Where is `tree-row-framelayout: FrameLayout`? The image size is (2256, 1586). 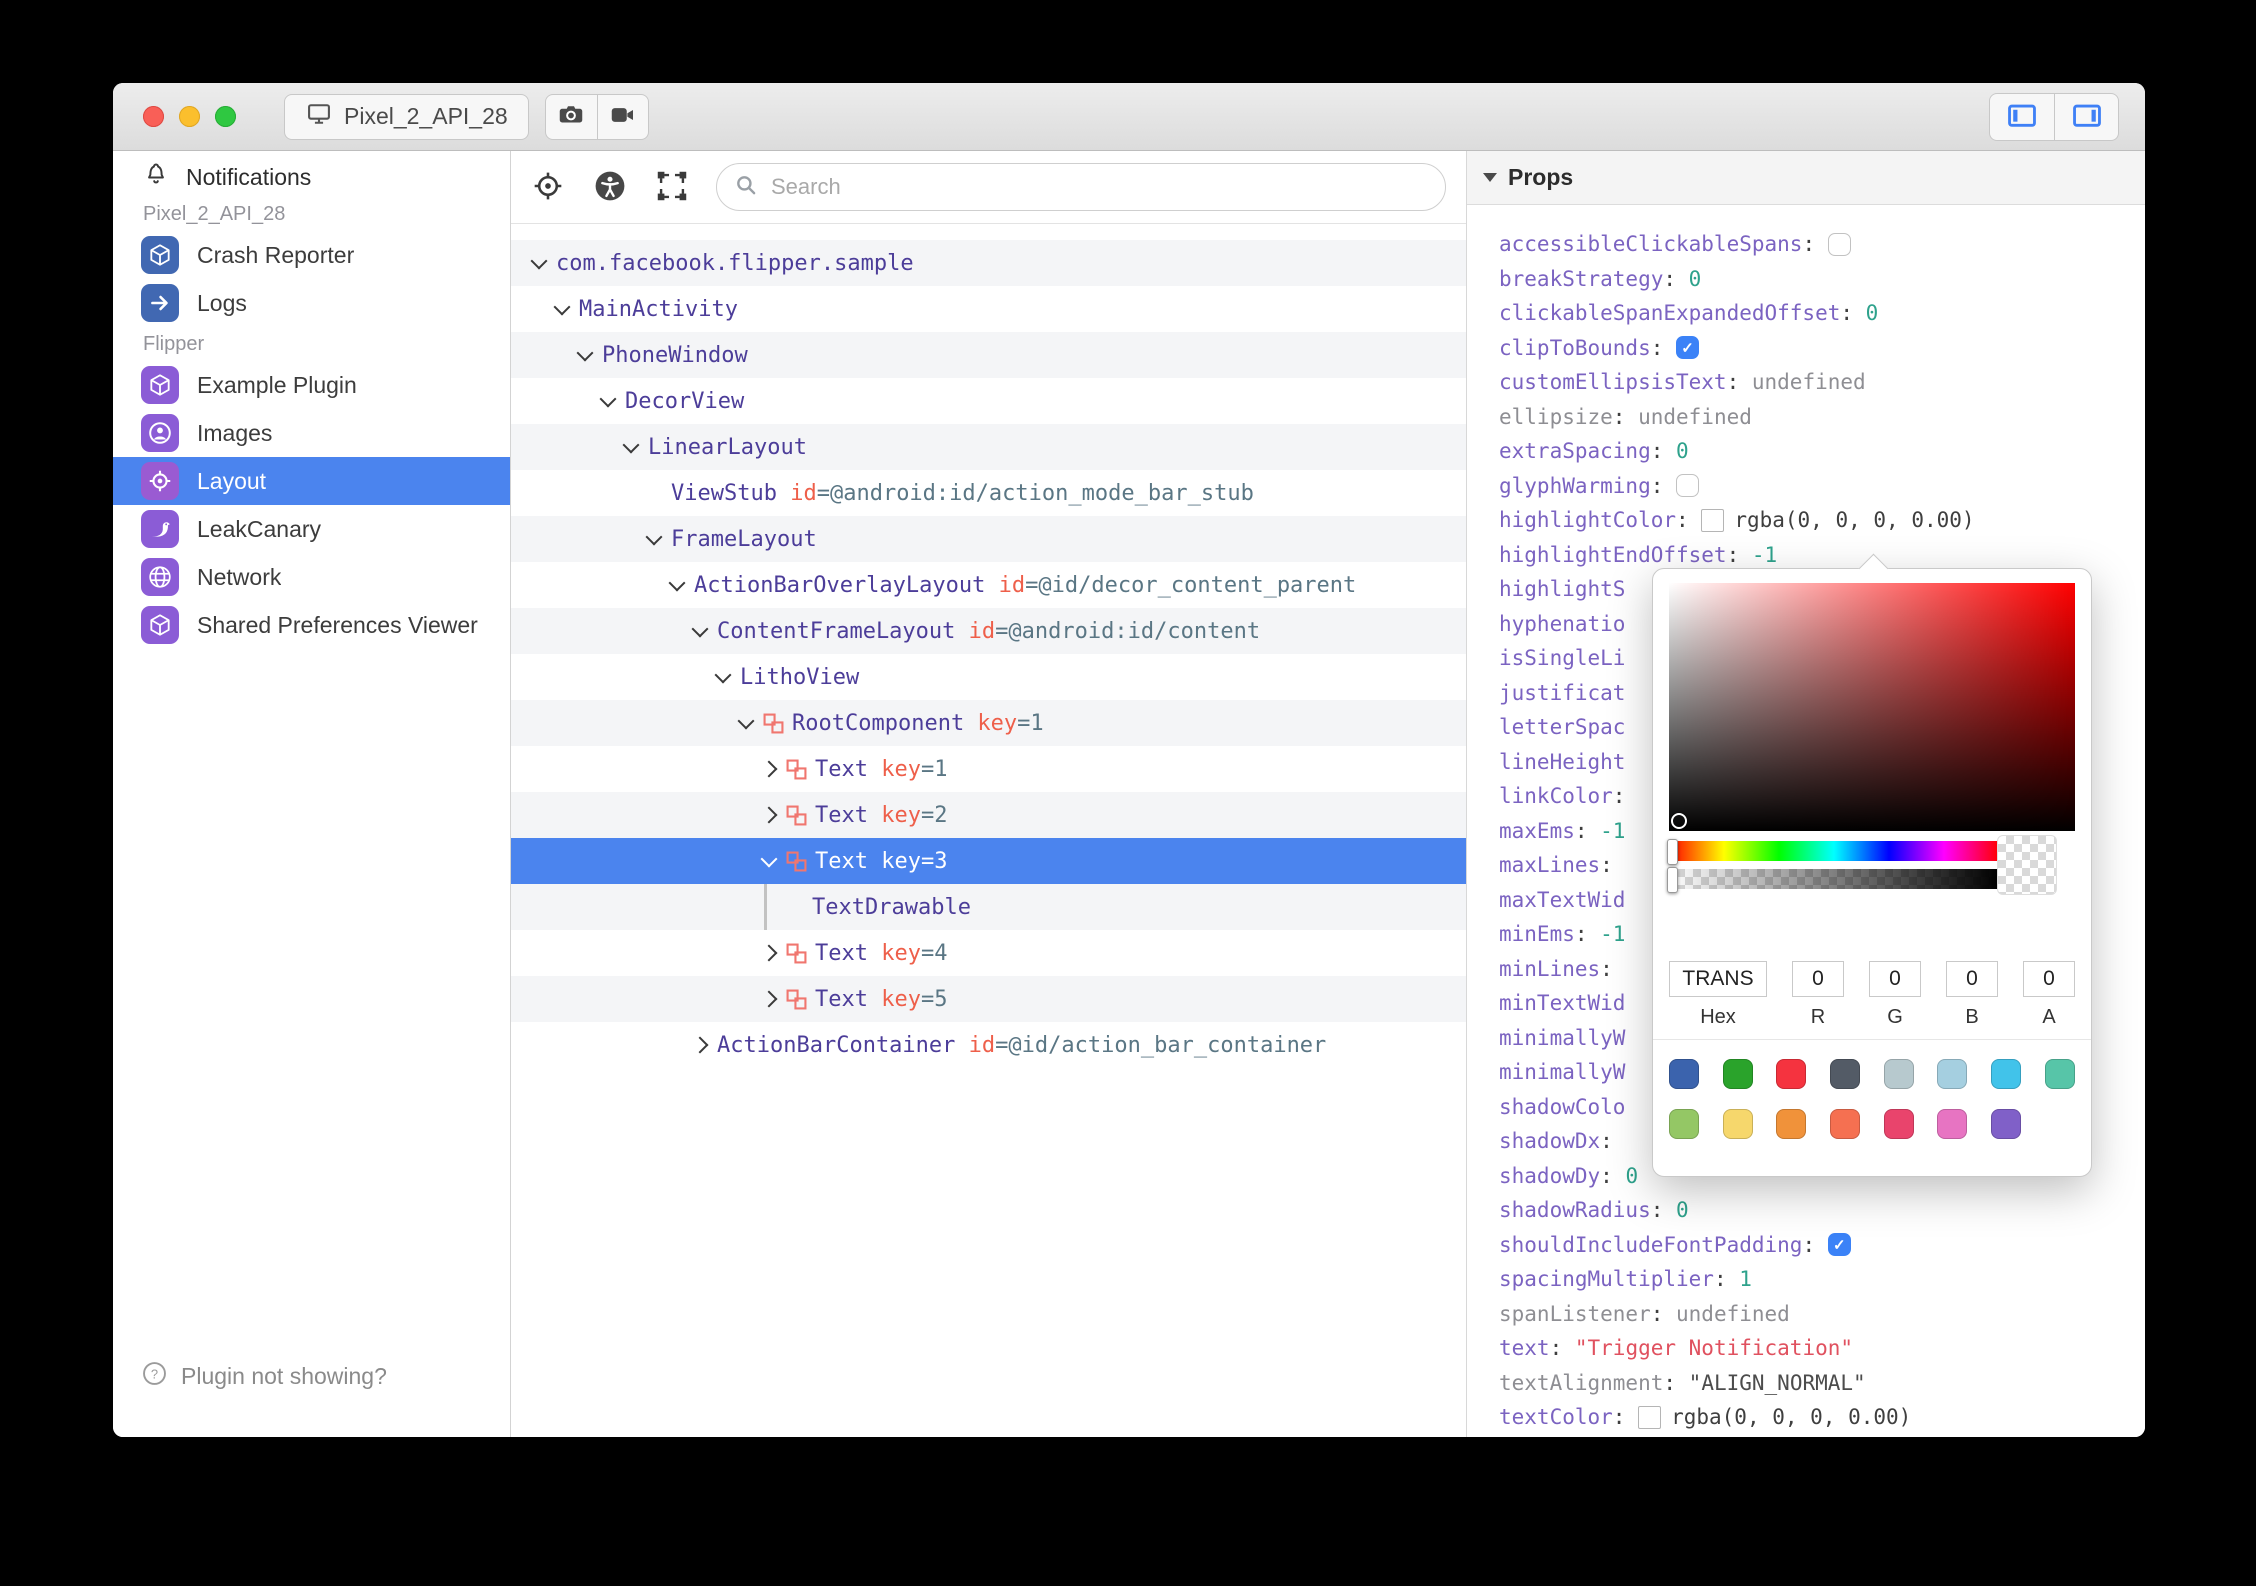
tree-row-framelayout: FrameLayout is located at coordinates (988, 539).